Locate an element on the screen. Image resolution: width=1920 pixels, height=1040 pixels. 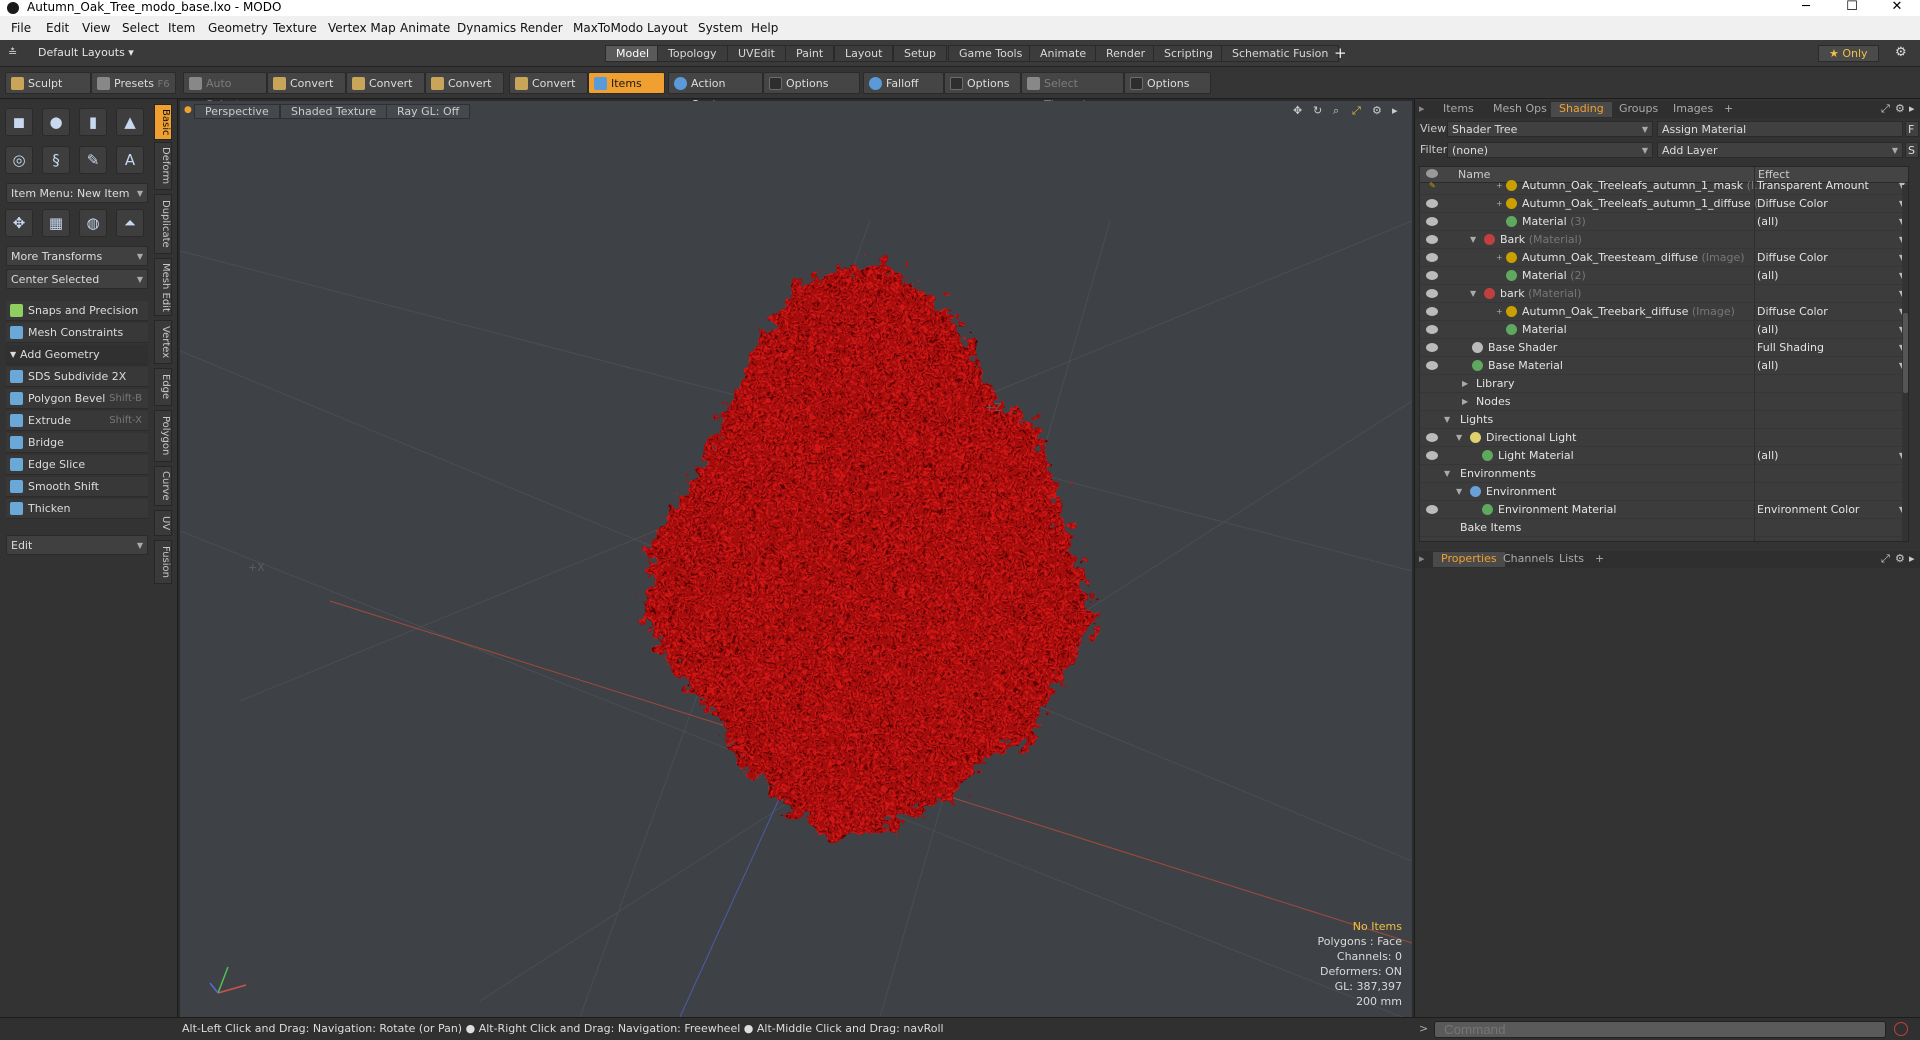
record-icon is located at coordinates (1901, 1029).